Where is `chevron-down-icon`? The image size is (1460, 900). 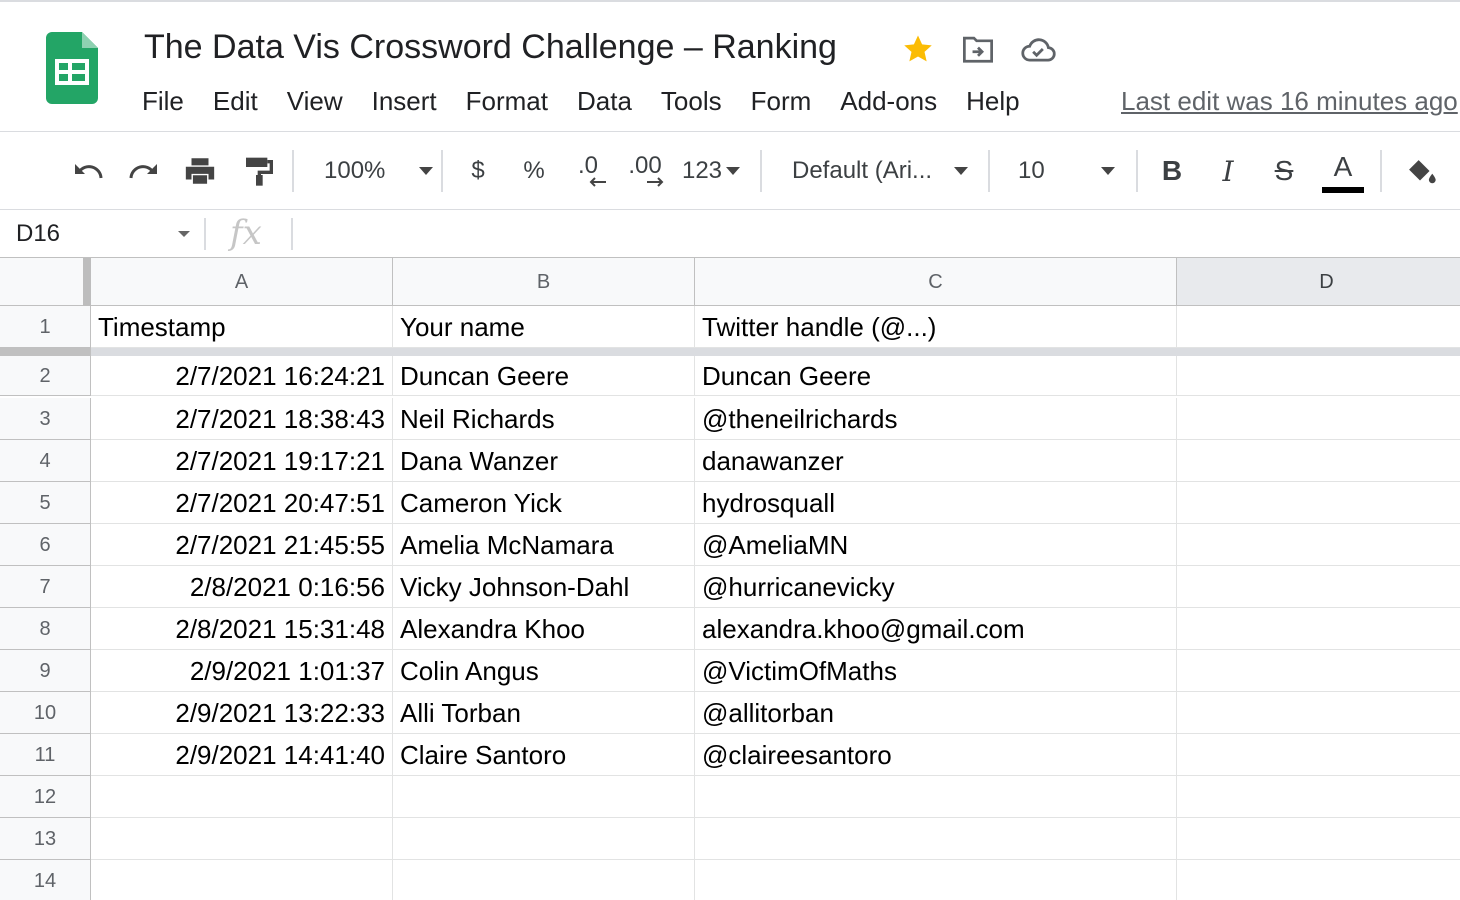 chevron-down-icon is located at coordinates (184, 234).